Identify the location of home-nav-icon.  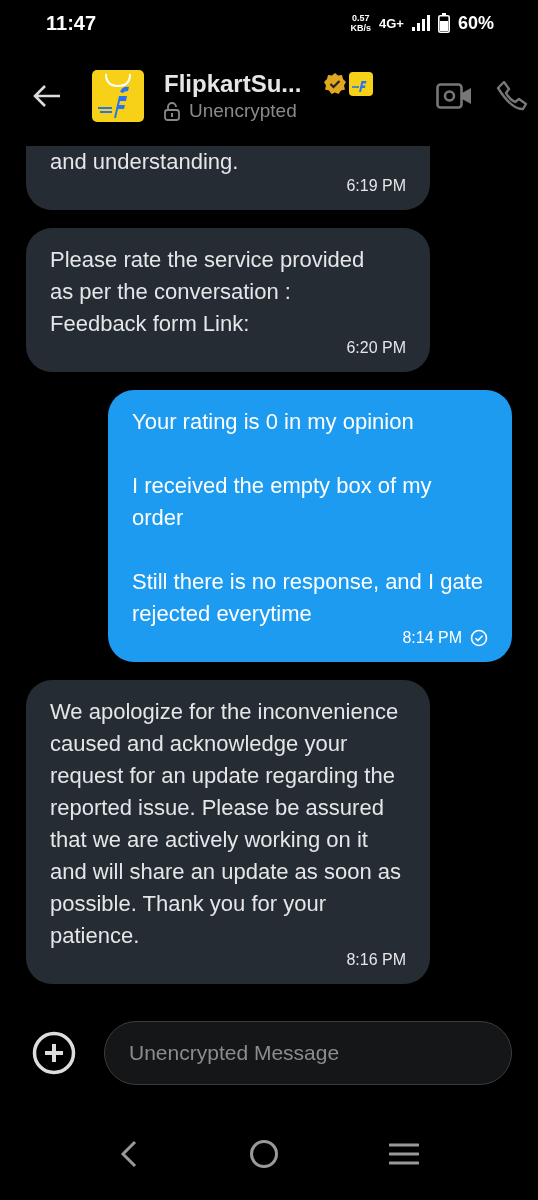
(264, 1154).